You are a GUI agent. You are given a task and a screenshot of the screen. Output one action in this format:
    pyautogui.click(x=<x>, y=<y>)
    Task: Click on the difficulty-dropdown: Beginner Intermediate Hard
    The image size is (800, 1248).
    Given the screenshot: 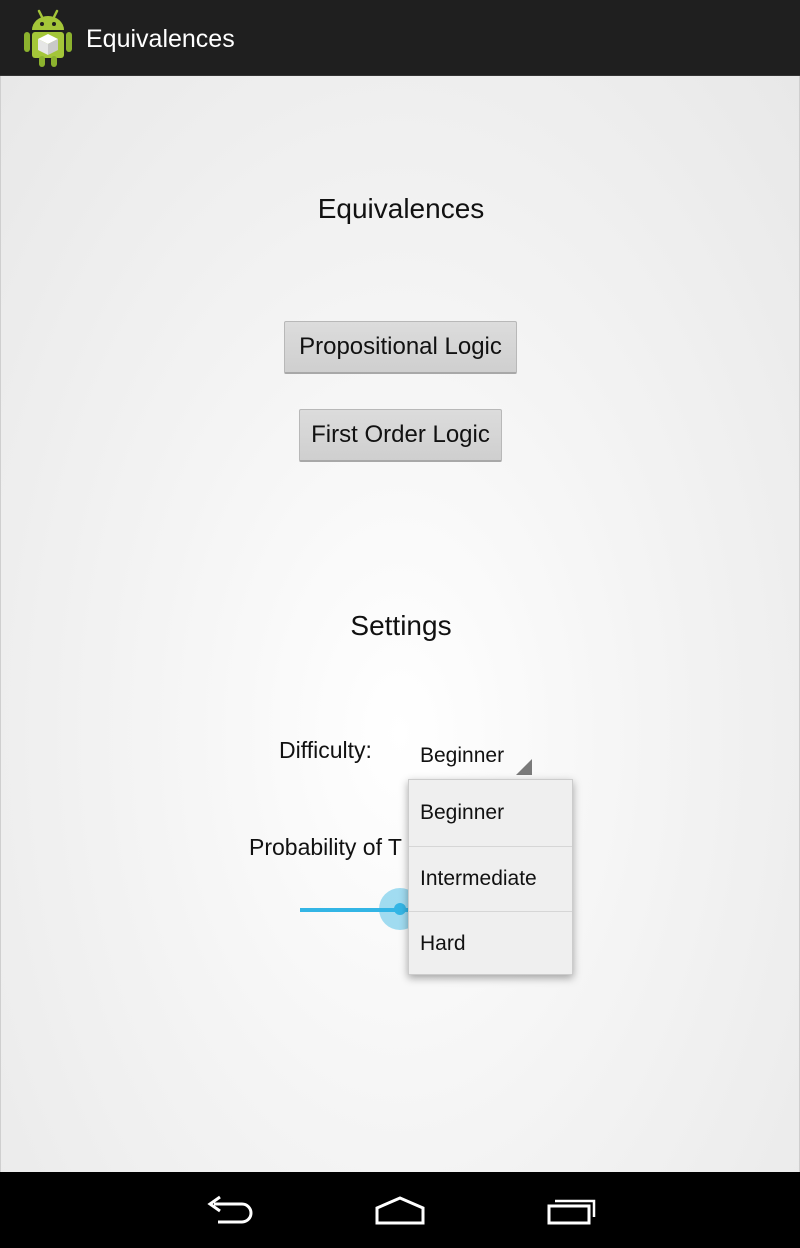 What is the action you would take?
    pyautogui.click(x=490, y=877)
    